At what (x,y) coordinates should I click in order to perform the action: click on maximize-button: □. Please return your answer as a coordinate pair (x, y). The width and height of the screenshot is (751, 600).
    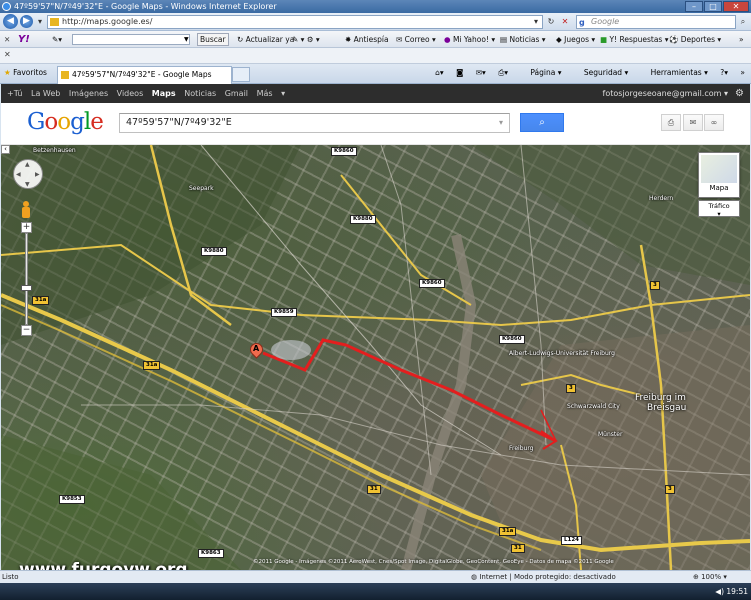
    Looking at the image, I should click on (713, 6).